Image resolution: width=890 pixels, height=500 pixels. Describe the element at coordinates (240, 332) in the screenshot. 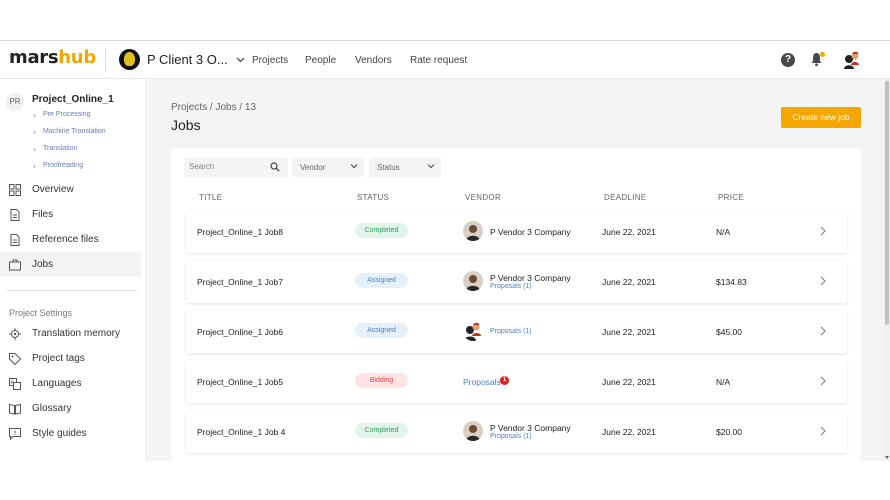

I see `job-title: Project_Online_1 Job6` at that location.